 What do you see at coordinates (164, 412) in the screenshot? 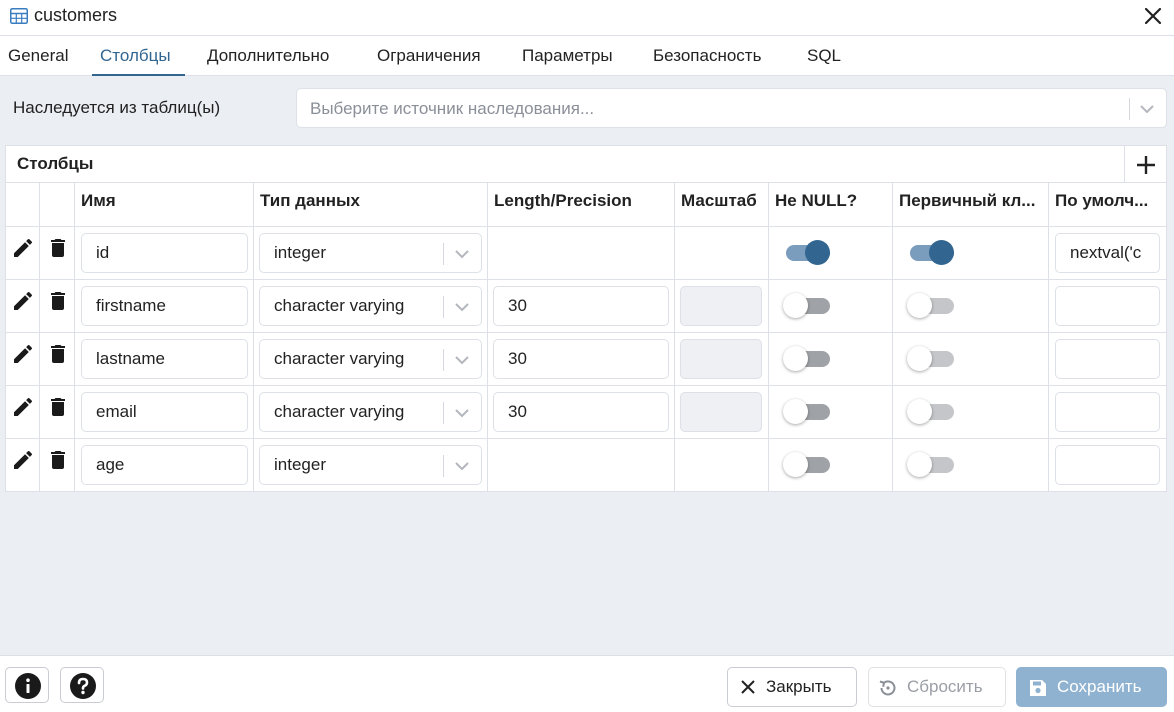
I see `column-name-input: email` at bounding box center [164, 412].